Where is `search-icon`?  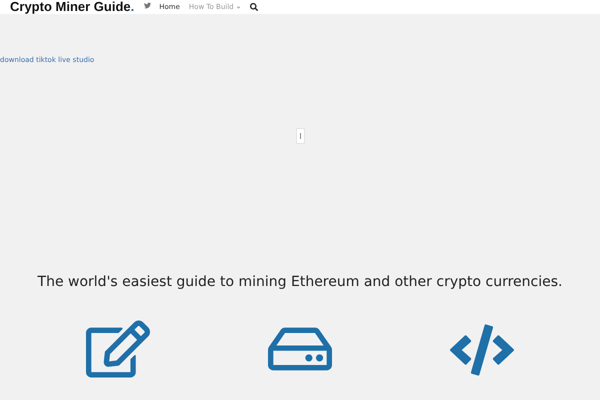 search-icon is located at coordinates (254, 7).